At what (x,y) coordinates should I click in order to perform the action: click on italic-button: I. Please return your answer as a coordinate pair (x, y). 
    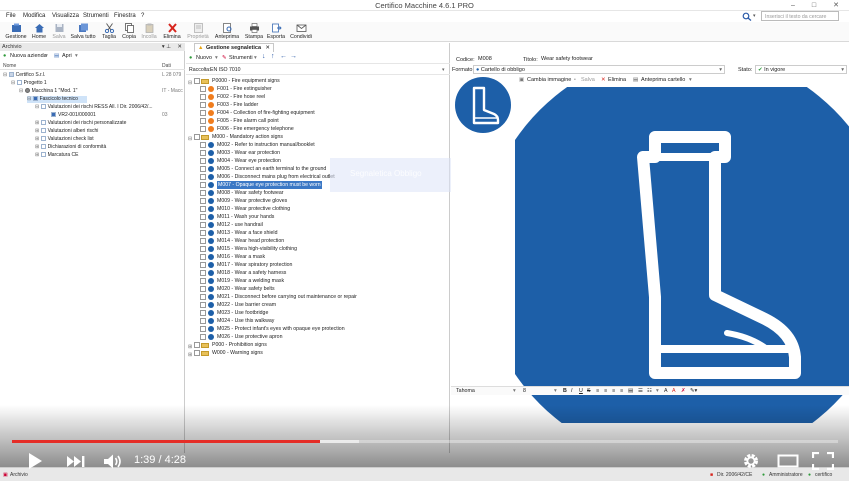
    Looking at the image, I should click on (571, 391).